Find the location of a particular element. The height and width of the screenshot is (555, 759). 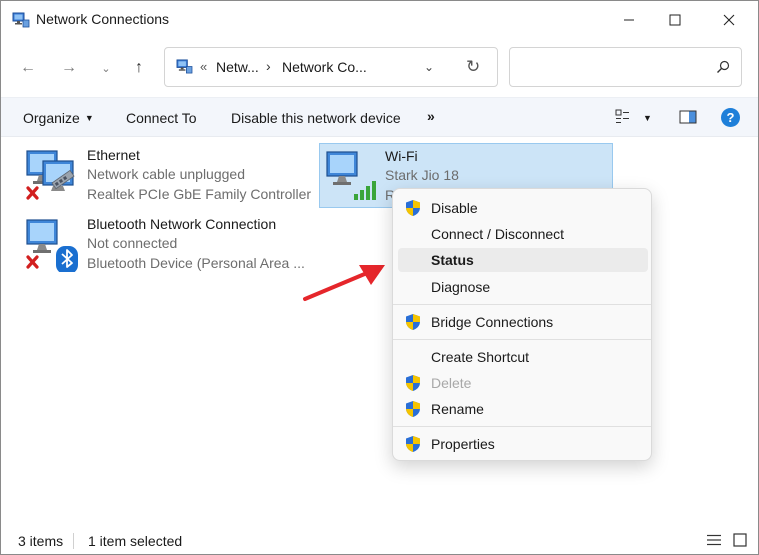

search-box is located at coordinates (625, 67).